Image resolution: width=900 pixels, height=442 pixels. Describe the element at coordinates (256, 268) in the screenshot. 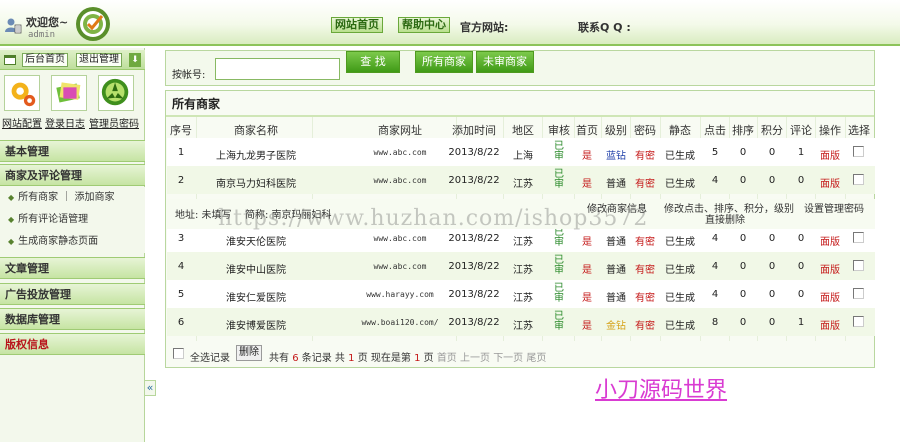

I see `cell-name: 淮安中山医院` at that location.